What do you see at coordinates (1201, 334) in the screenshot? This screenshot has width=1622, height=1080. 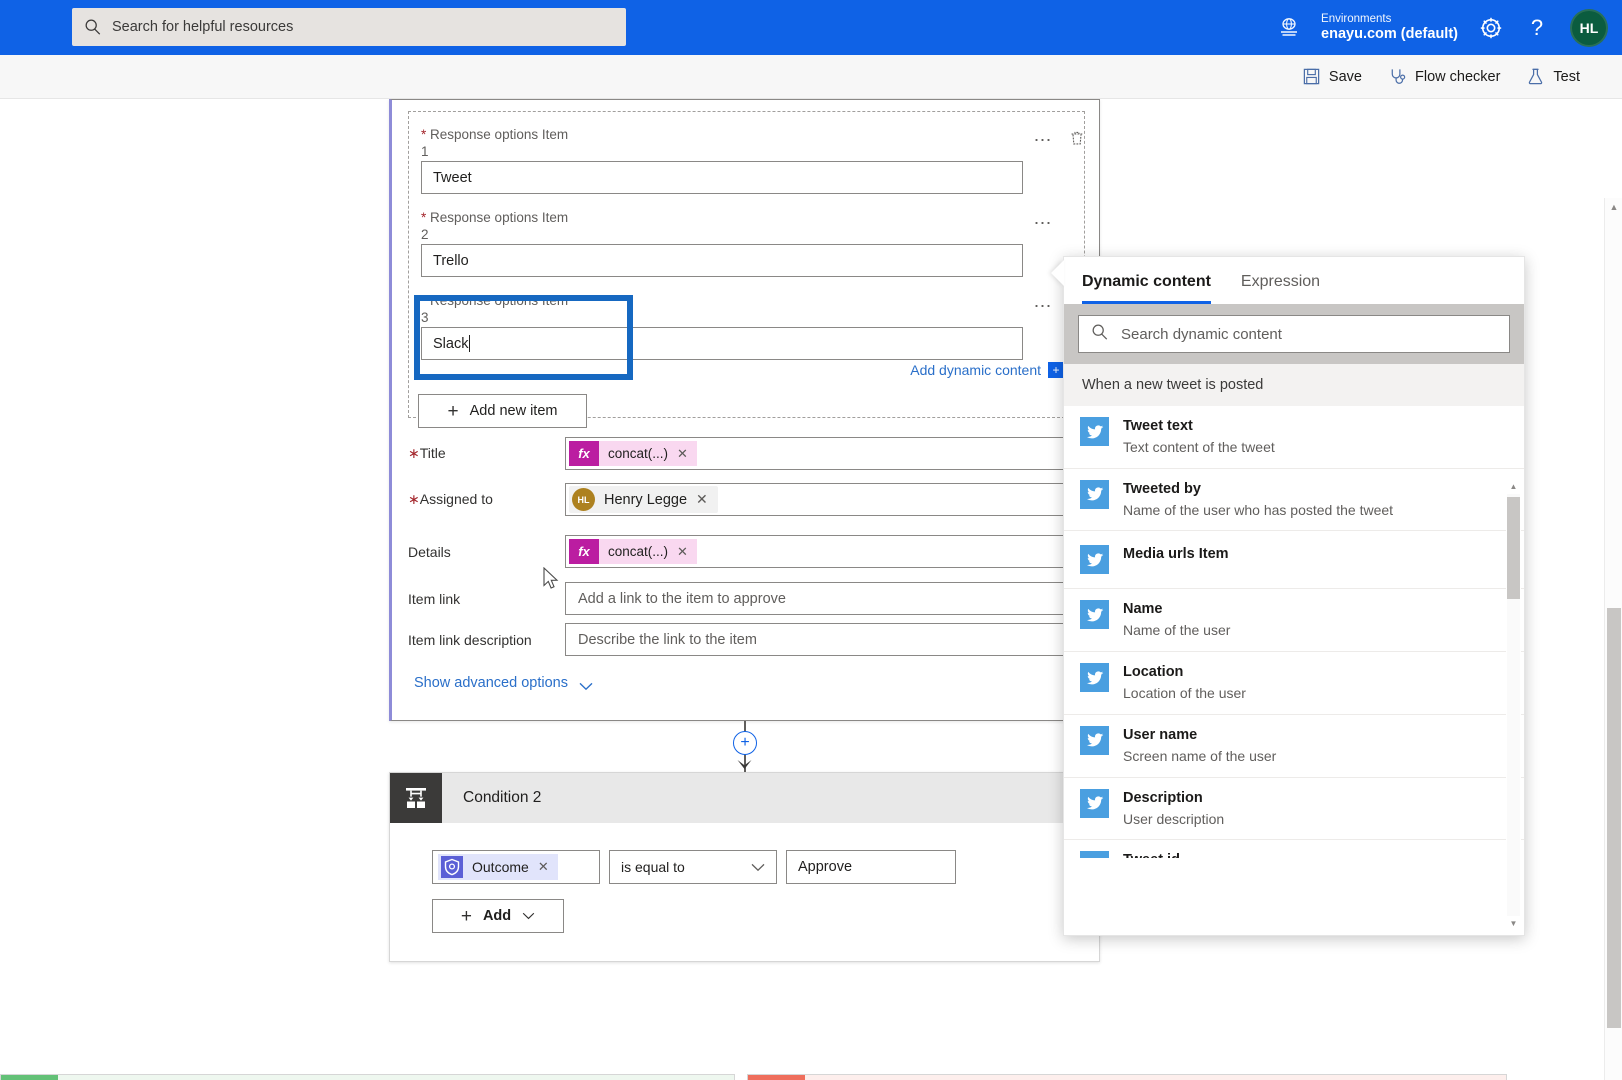 I see `dynamic-content-search-placeholder: Search dynamic content` at bounding box center [1201, 334].